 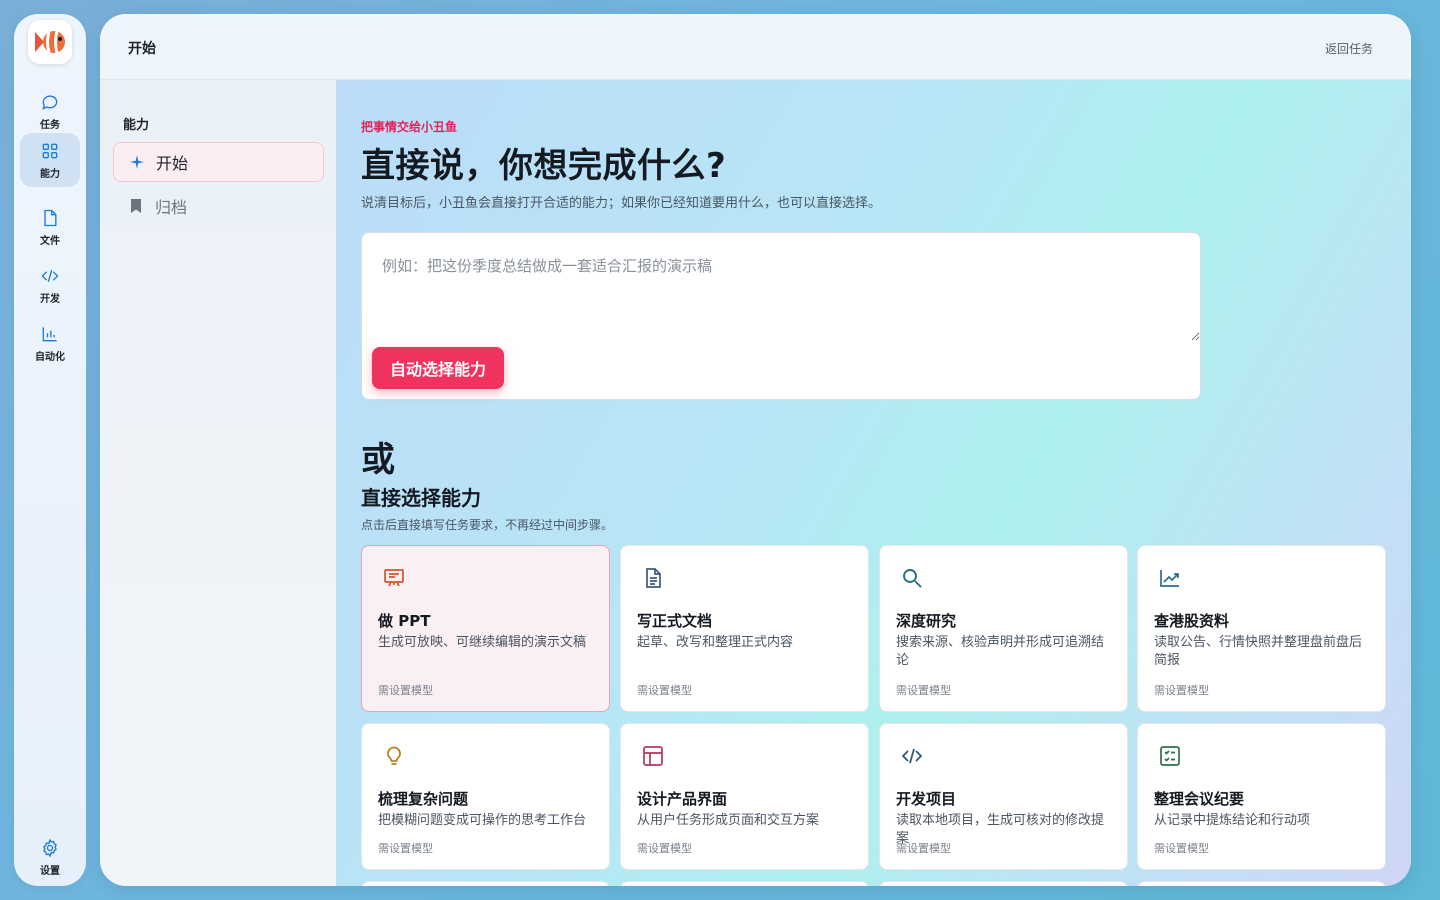 I want to click on file-icon, so click(x=50, y=217).